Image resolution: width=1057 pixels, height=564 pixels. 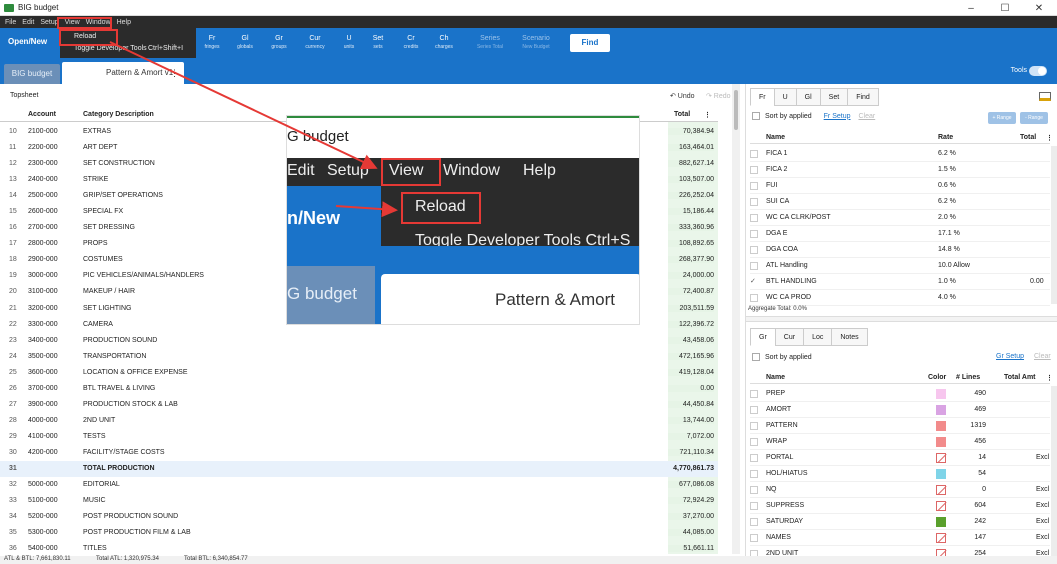 I want to click on annotation-arrows, so click(x=253, y=129).